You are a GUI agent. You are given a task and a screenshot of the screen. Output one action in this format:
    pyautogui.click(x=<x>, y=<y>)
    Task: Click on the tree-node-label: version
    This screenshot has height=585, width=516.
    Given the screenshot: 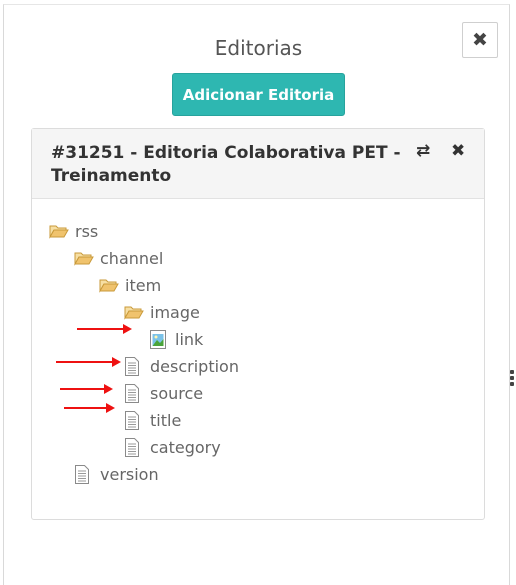 What is the action you would take?
    pyautogui.click(x=129, y=474)
    